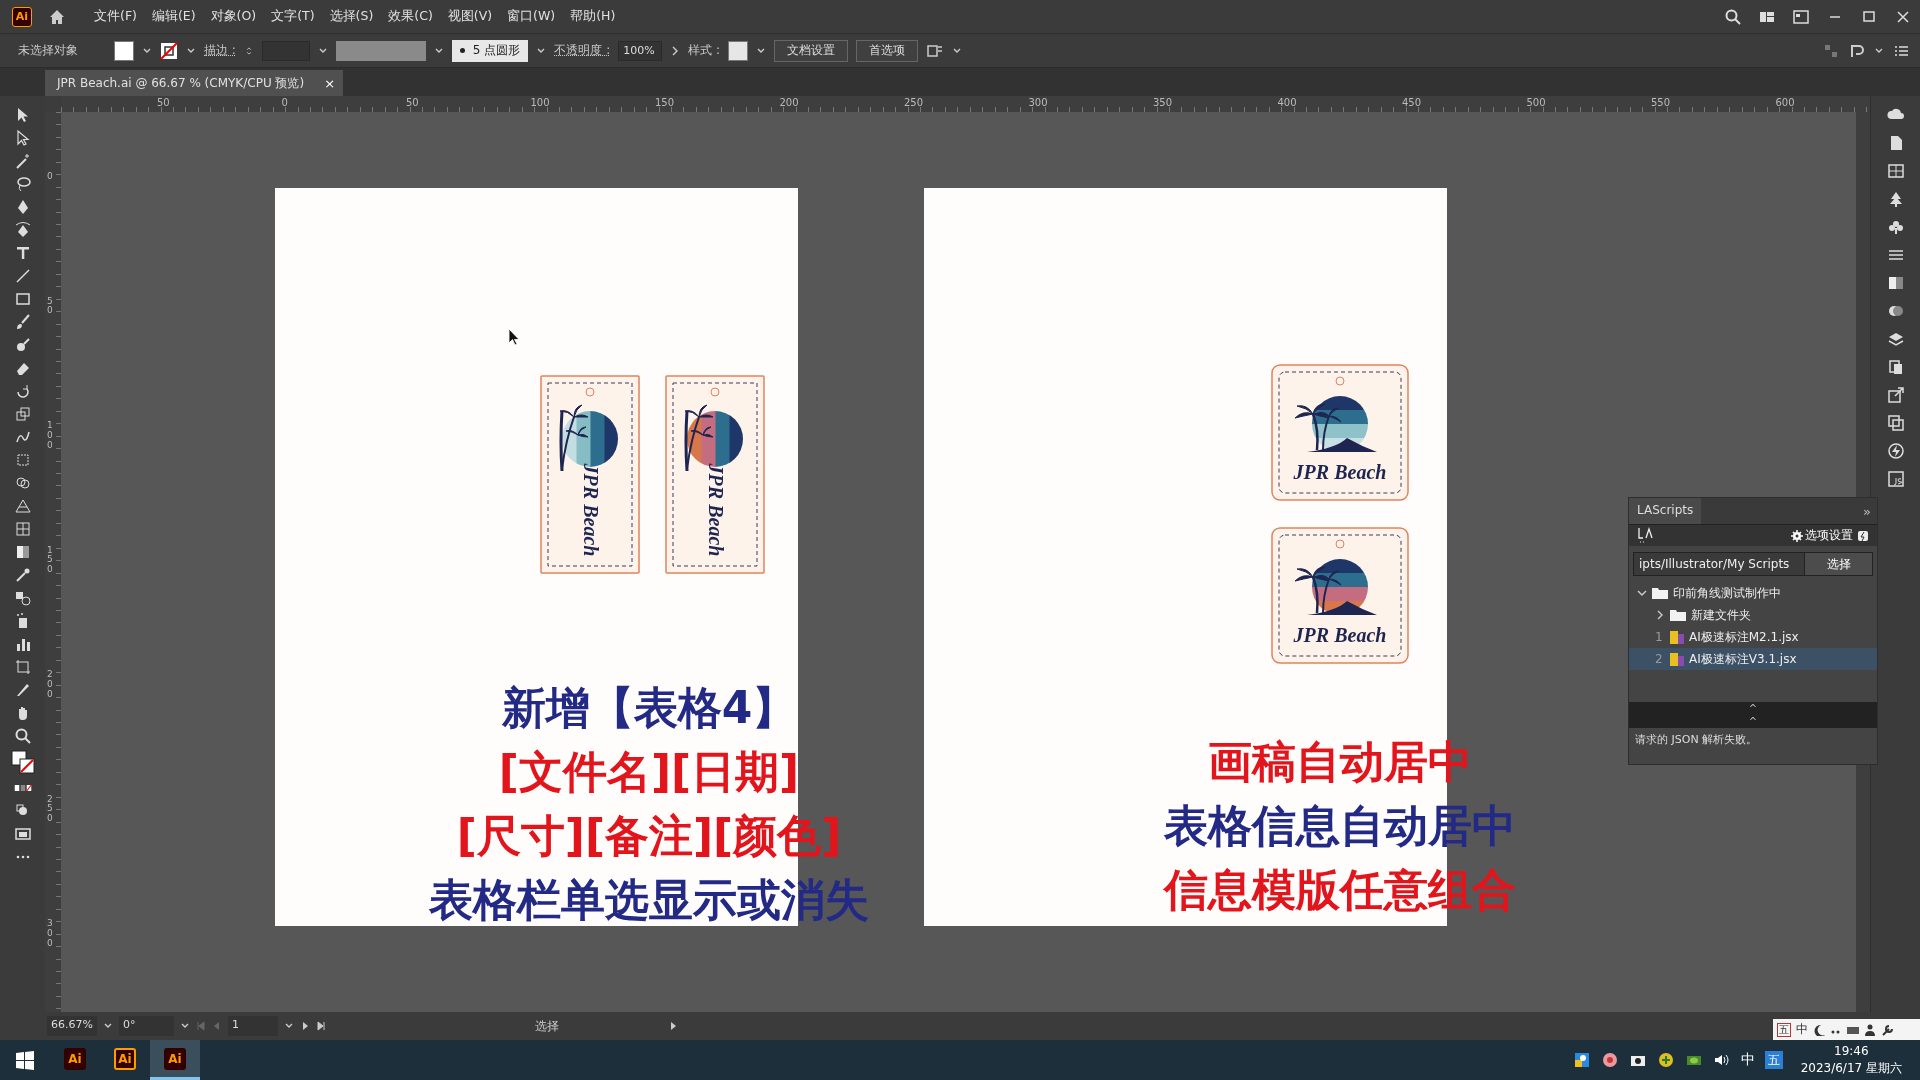 The width and height of the screenshot is (1920, 1080). Describe the element at coordinates (1895, 451) in the screenshot. I see `lightning-circle-icon` at that location.